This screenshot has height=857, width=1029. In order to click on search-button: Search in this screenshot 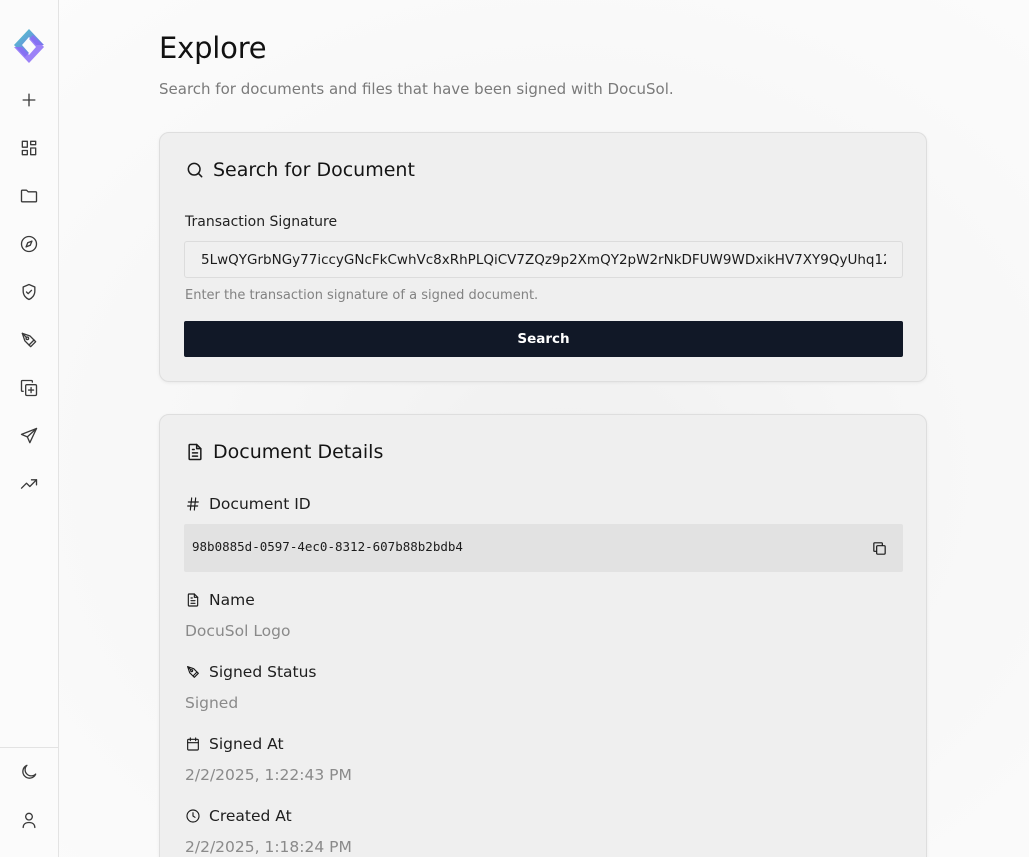, I will do `click(543, 339)`.